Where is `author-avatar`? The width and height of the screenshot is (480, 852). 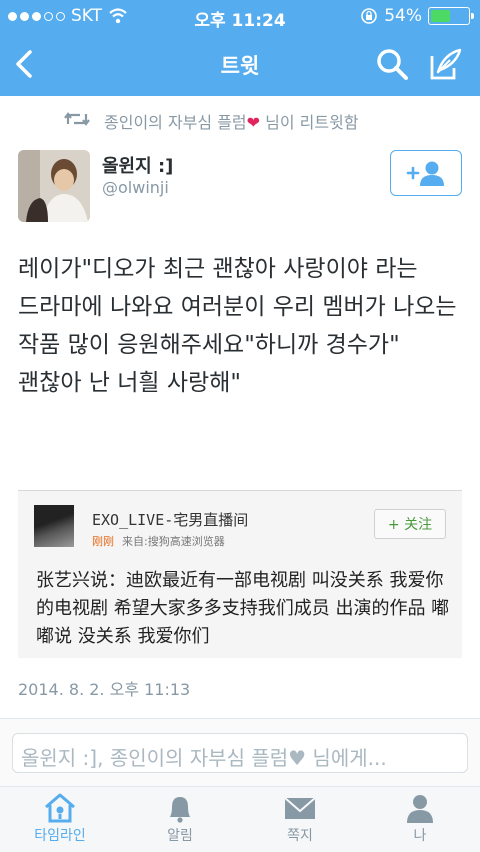
author-avatar is located at coordinates (54, 186).